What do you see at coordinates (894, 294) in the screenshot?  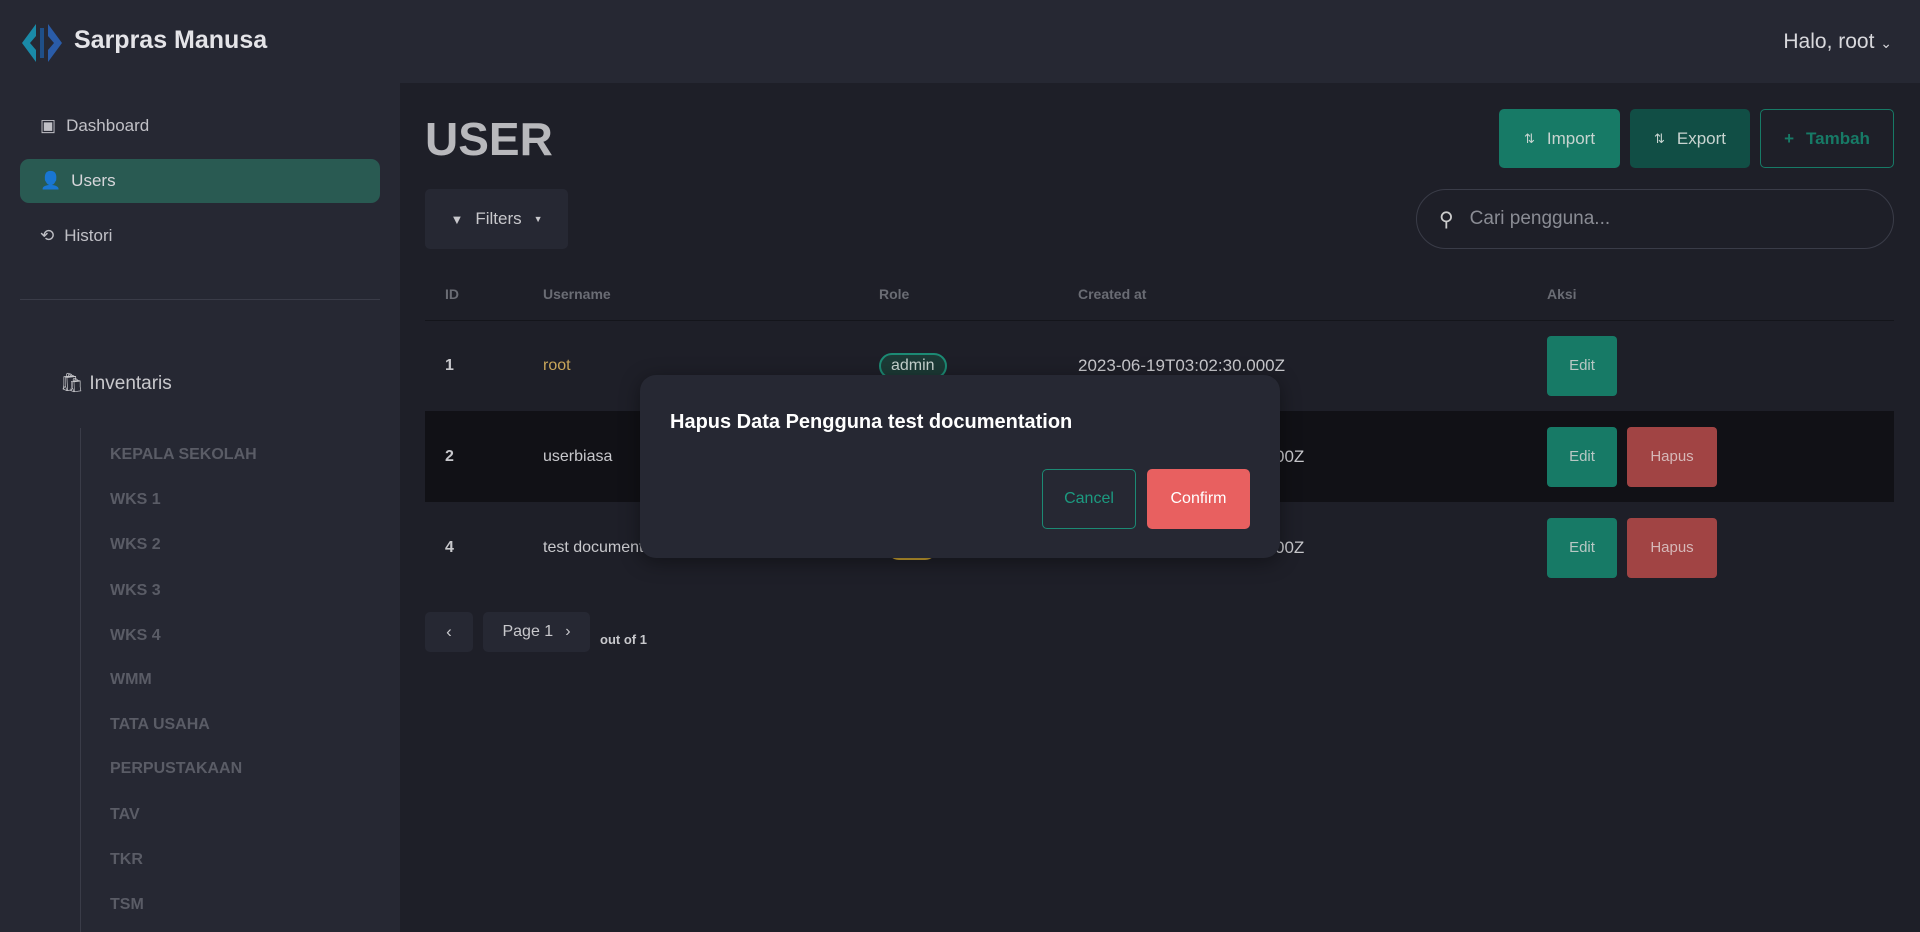 I see `column-header-role: Role` at bounding box center [894, 294].